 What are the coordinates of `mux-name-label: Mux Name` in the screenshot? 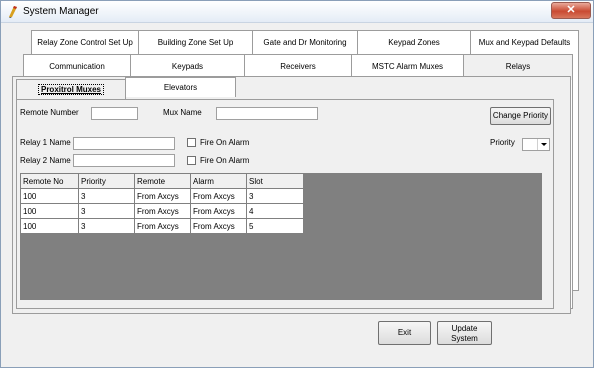 It's located at (182, 112).